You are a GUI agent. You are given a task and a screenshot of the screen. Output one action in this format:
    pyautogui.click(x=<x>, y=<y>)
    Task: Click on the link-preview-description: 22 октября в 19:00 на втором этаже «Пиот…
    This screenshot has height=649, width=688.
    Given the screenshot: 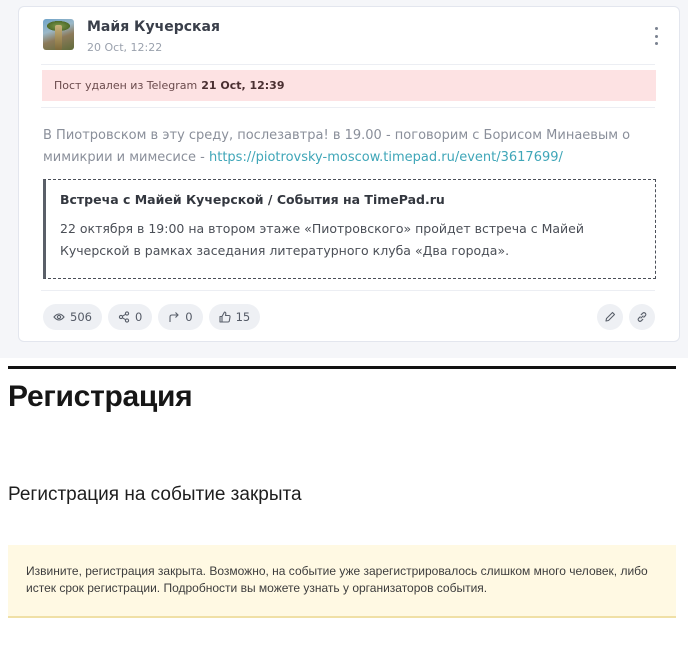 What is the action you would take?
    pyautogui.click(x=322, y=239)
    